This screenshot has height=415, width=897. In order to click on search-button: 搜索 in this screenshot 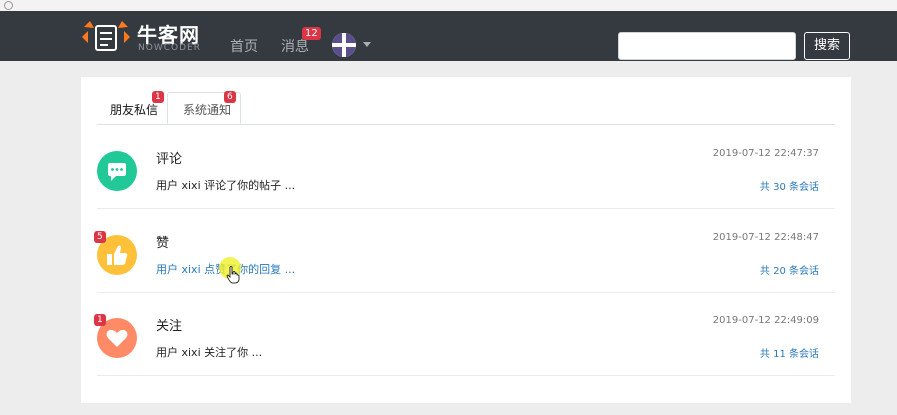, I will do `click(827, 46)`.